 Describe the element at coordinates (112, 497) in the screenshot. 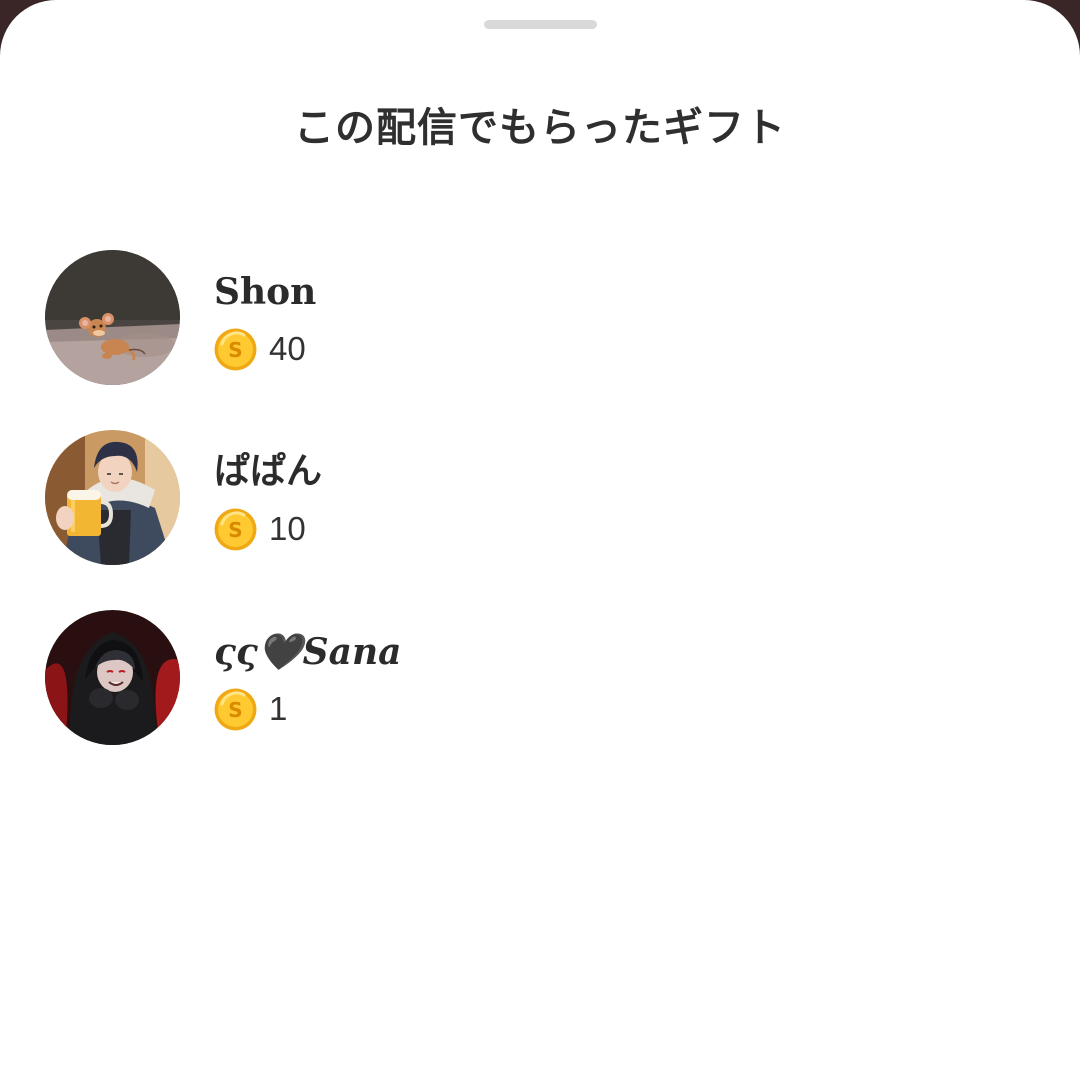

I see `anime-man-beer-avatar-icon` at that location.